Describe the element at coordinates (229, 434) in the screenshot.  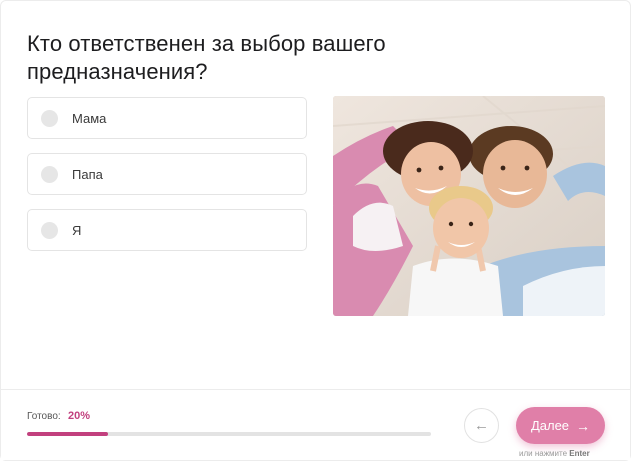
I see `progress-bar` at that location.